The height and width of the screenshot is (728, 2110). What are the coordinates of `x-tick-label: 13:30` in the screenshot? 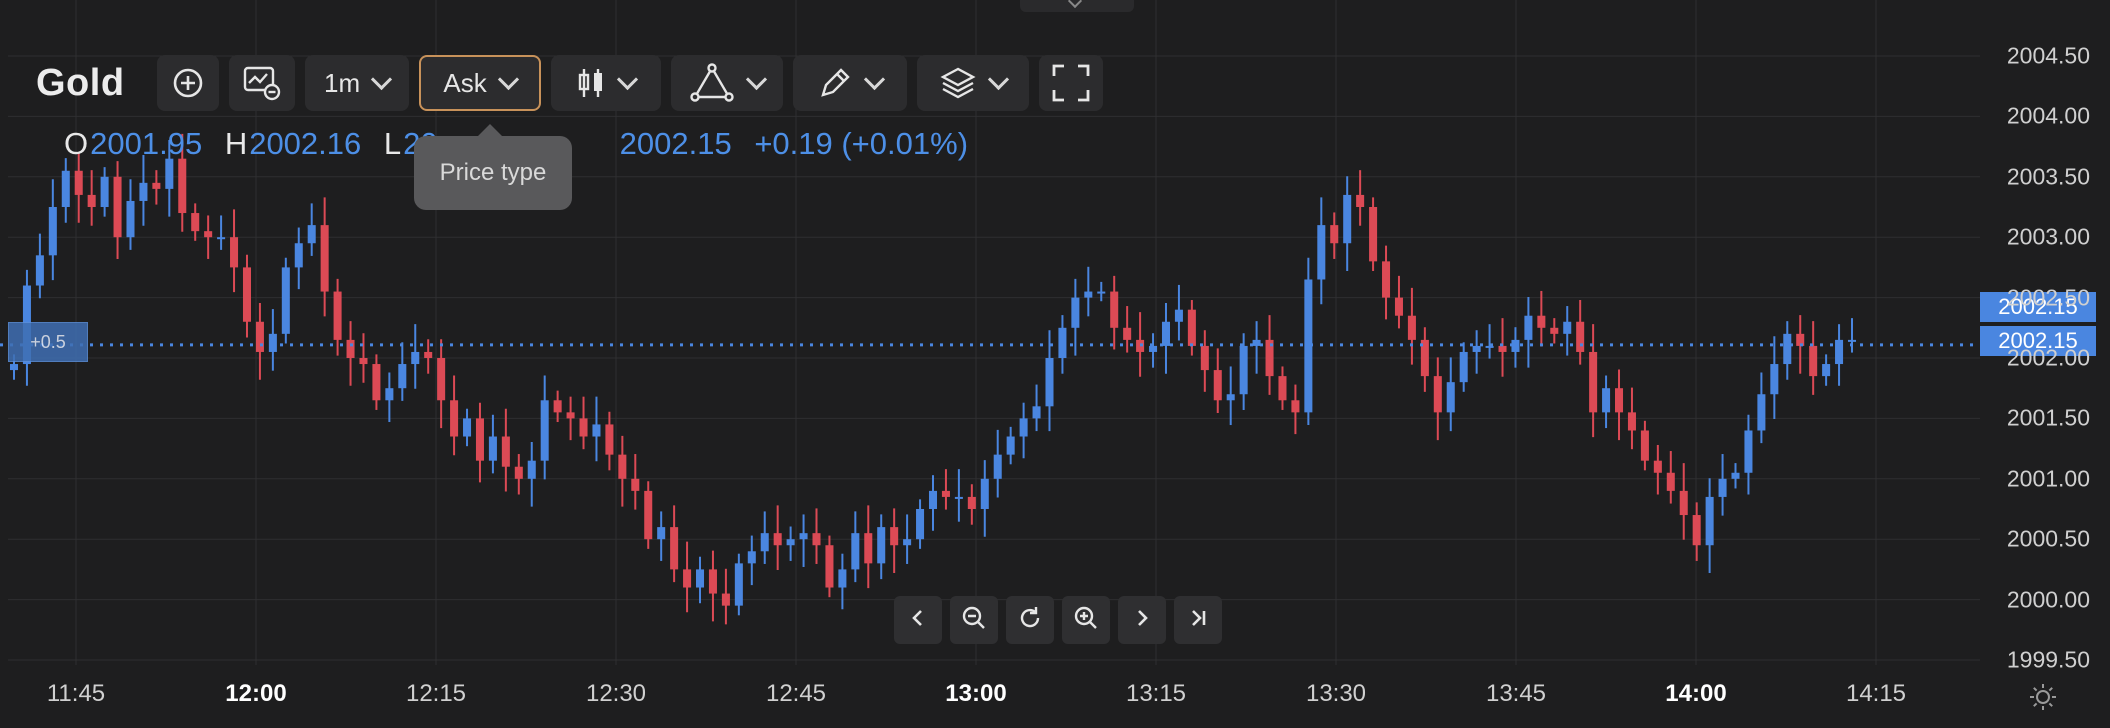 It's located at (1336, 693).